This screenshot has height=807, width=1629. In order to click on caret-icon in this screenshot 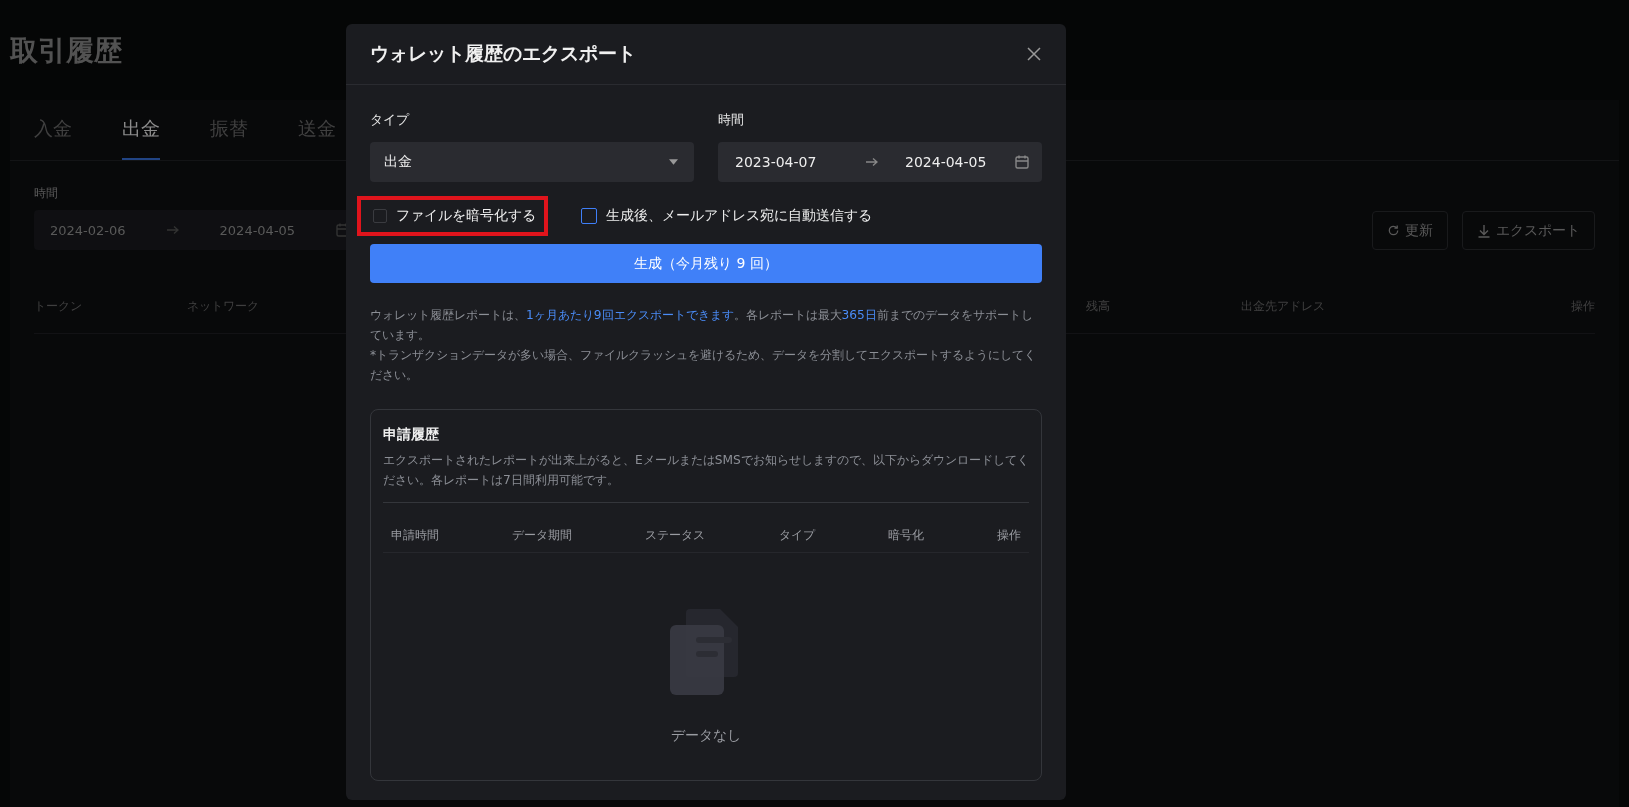, I will do `click(673, 162)`.